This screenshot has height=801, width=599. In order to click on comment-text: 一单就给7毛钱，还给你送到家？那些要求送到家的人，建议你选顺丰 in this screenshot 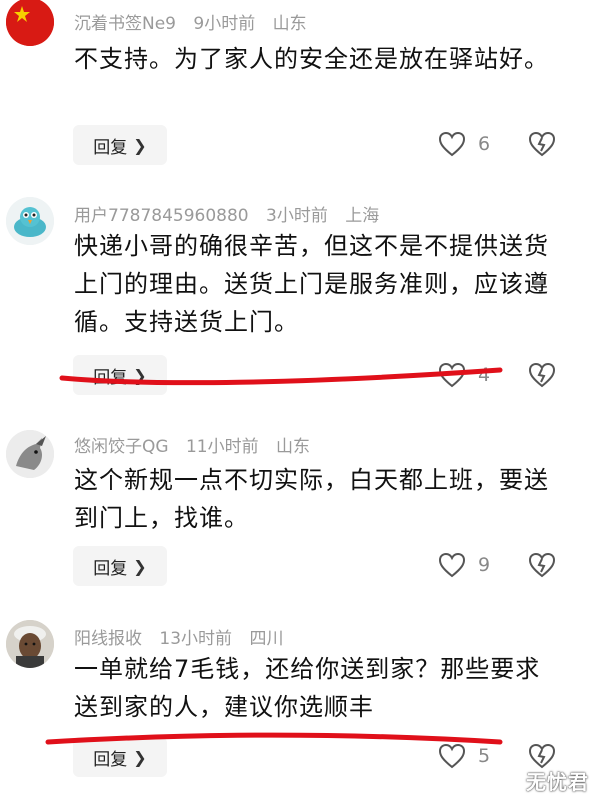, I will do `click(307, 688)`.